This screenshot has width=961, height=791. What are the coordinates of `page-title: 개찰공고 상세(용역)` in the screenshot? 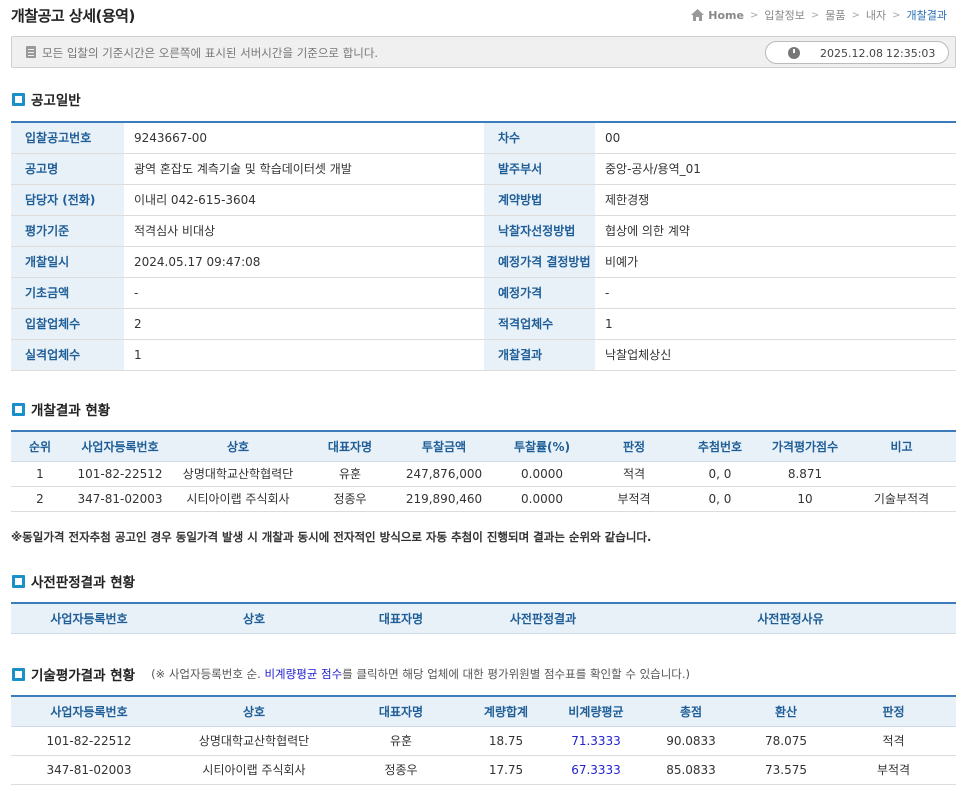 It's located at (73, 16).